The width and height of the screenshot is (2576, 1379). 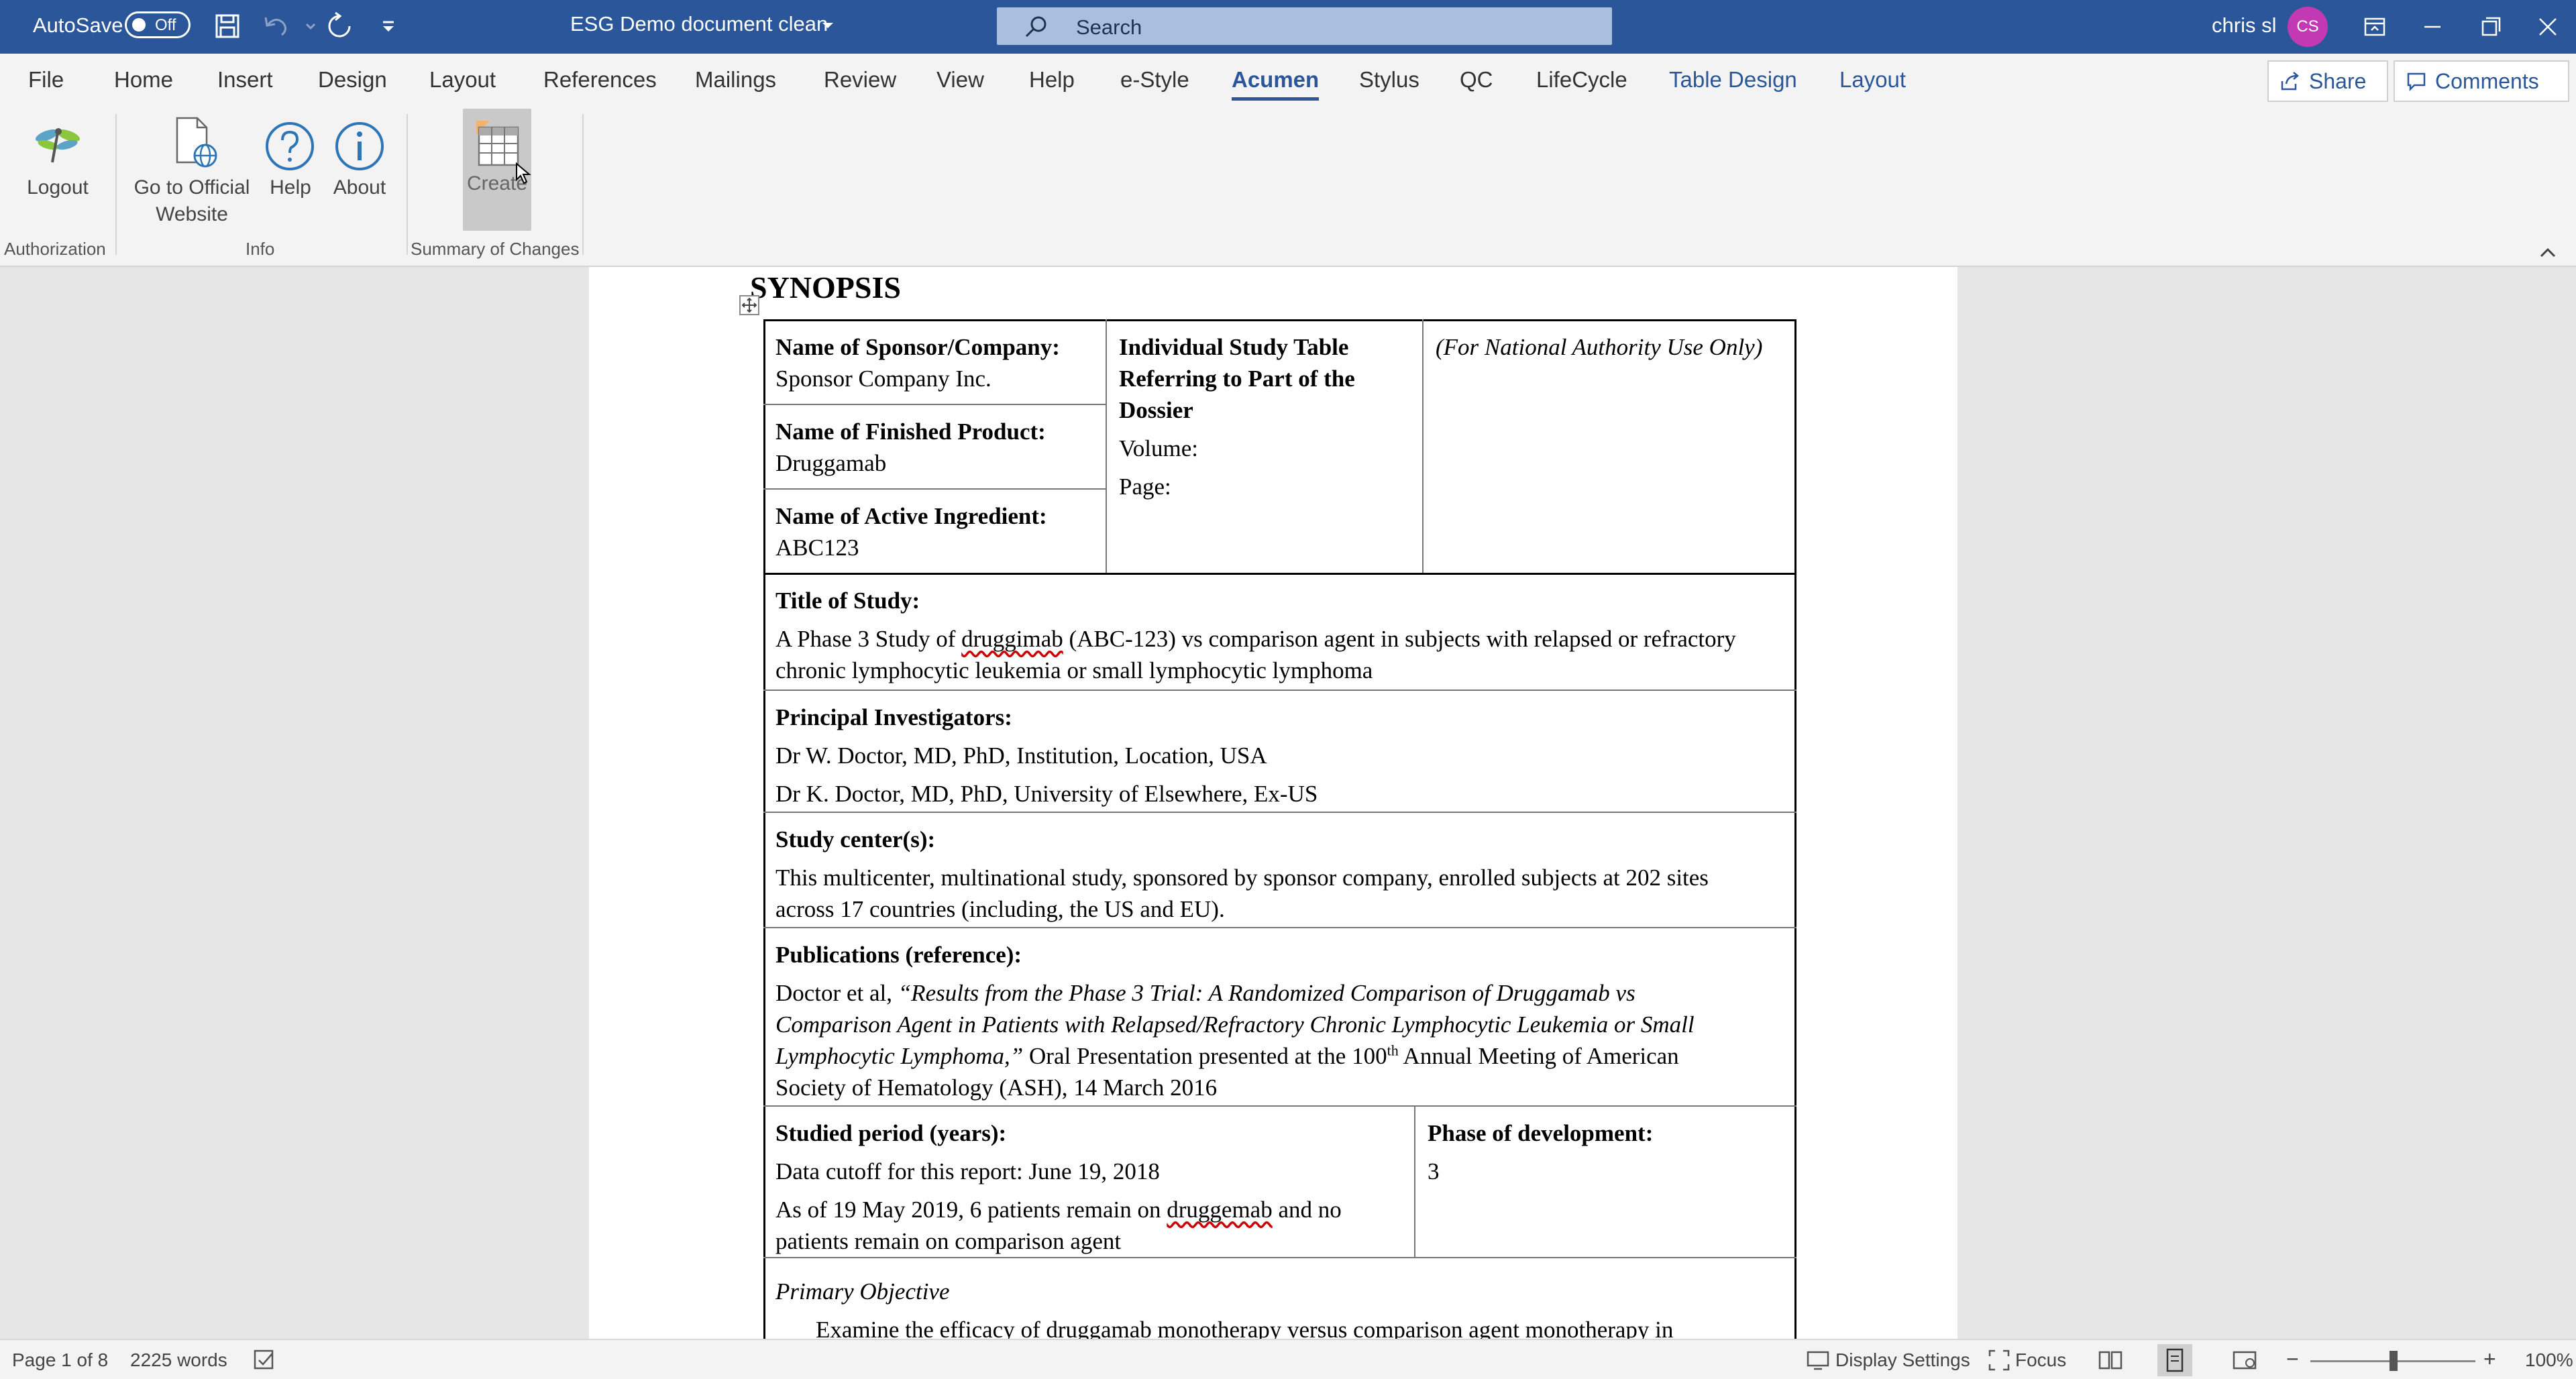 What do you see at coordinates (340, 26) in the screenshot?
I see `redo-icon` at bounding box center [340, 26].